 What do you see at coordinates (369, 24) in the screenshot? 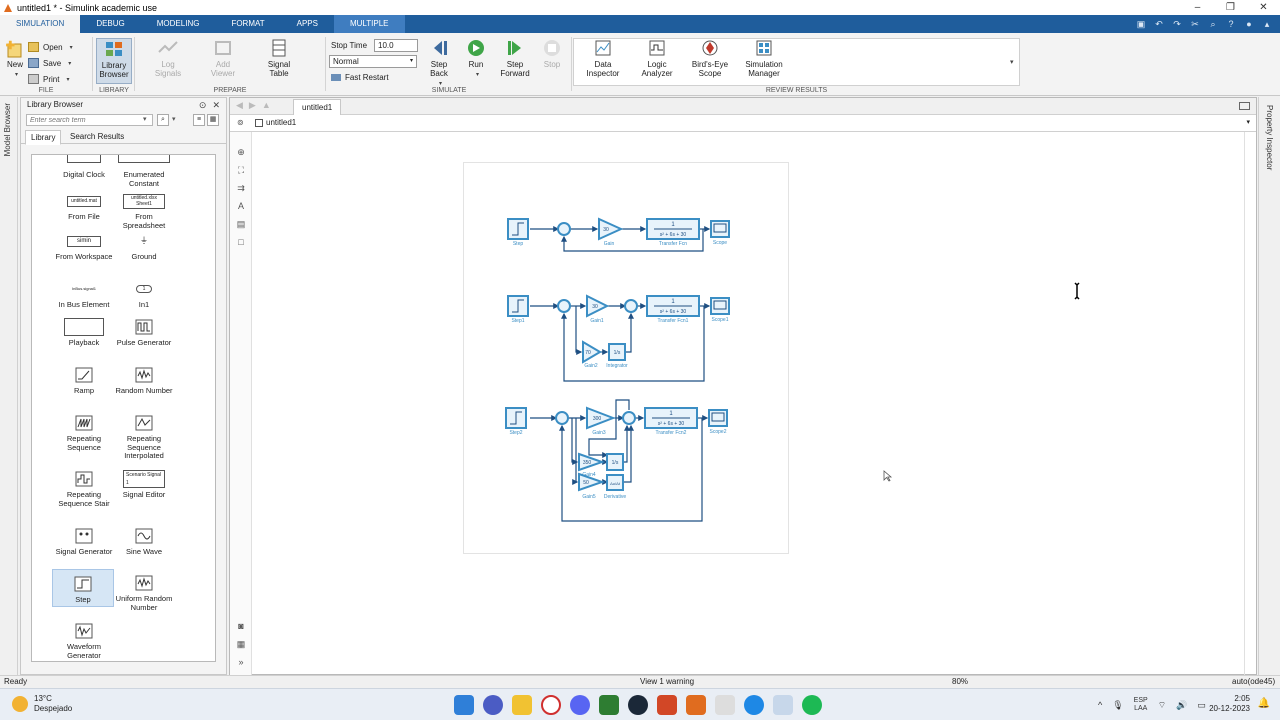
I see `tab-multiple: MULTIPLE` at bounding box center [369, 24].